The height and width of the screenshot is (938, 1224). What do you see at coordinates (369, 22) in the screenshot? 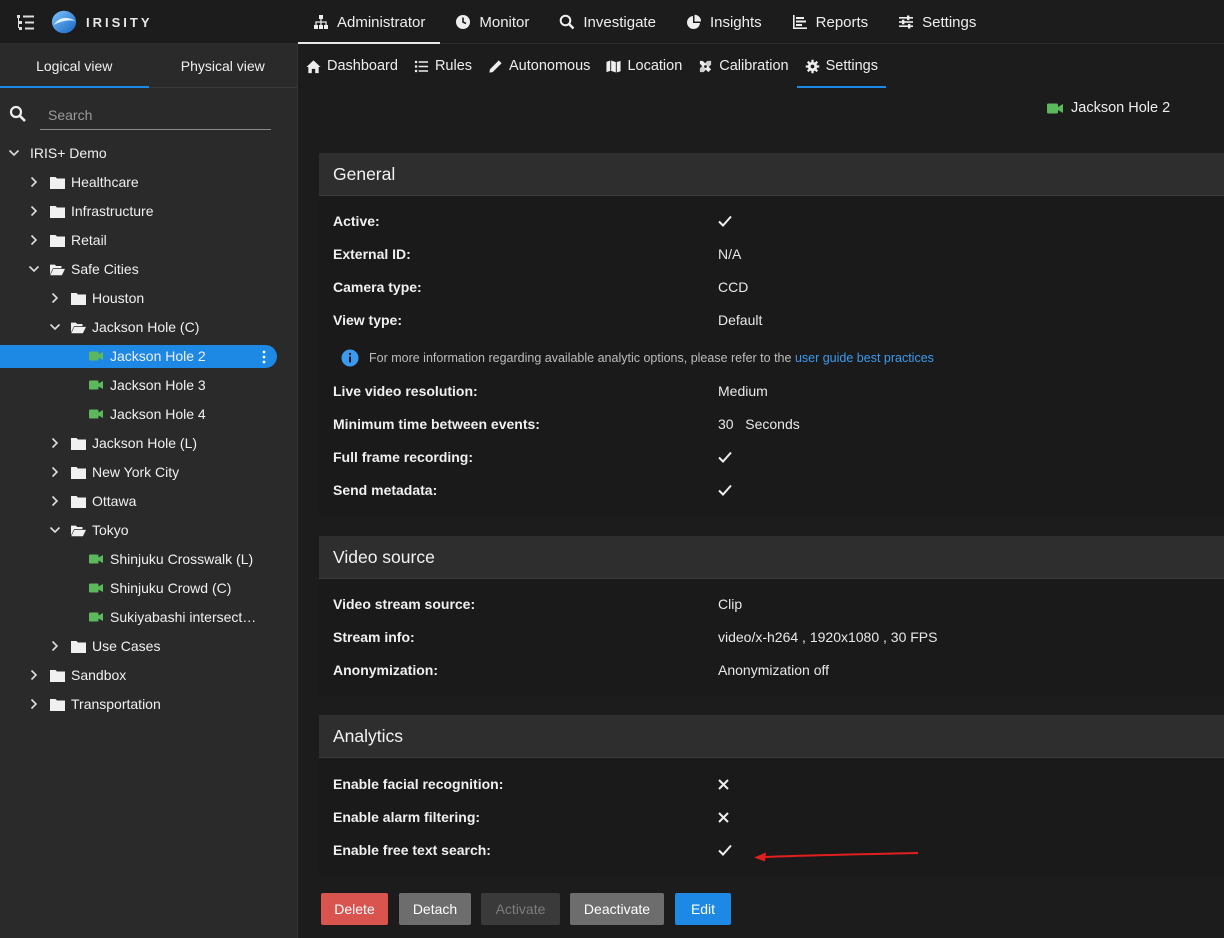
I see `nav-administrator: Administrator` at bounding box center [369, 22].